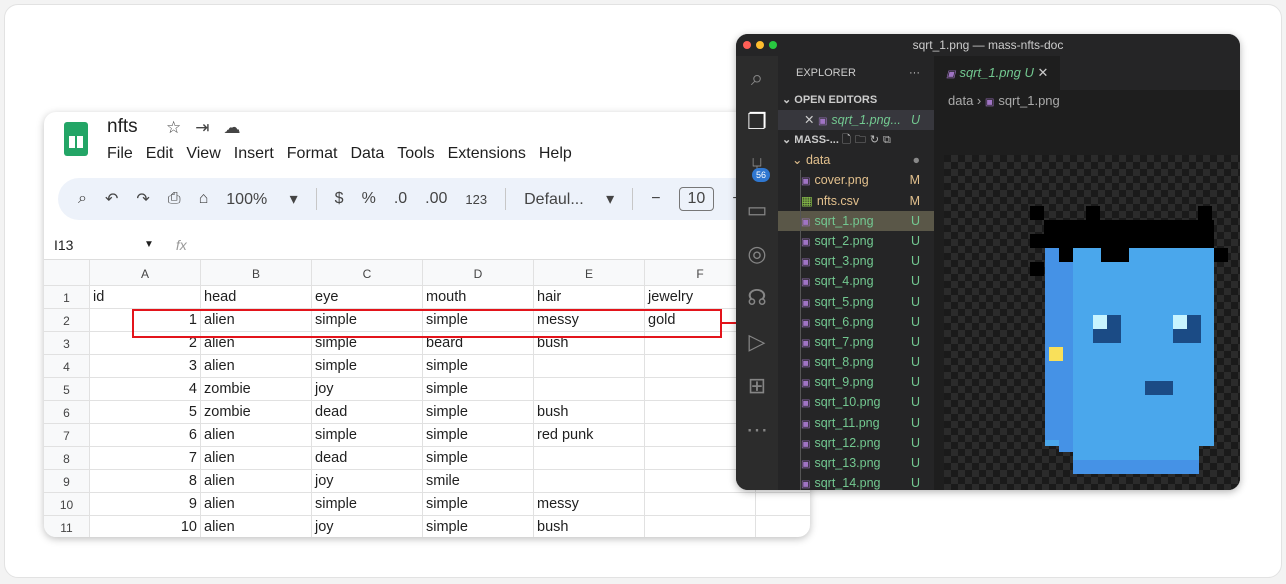 This screenshot has height=584, width=1286. Describe the element at coordinates (67, 343) in the screenshot. I see `row-header: 3` at that location.